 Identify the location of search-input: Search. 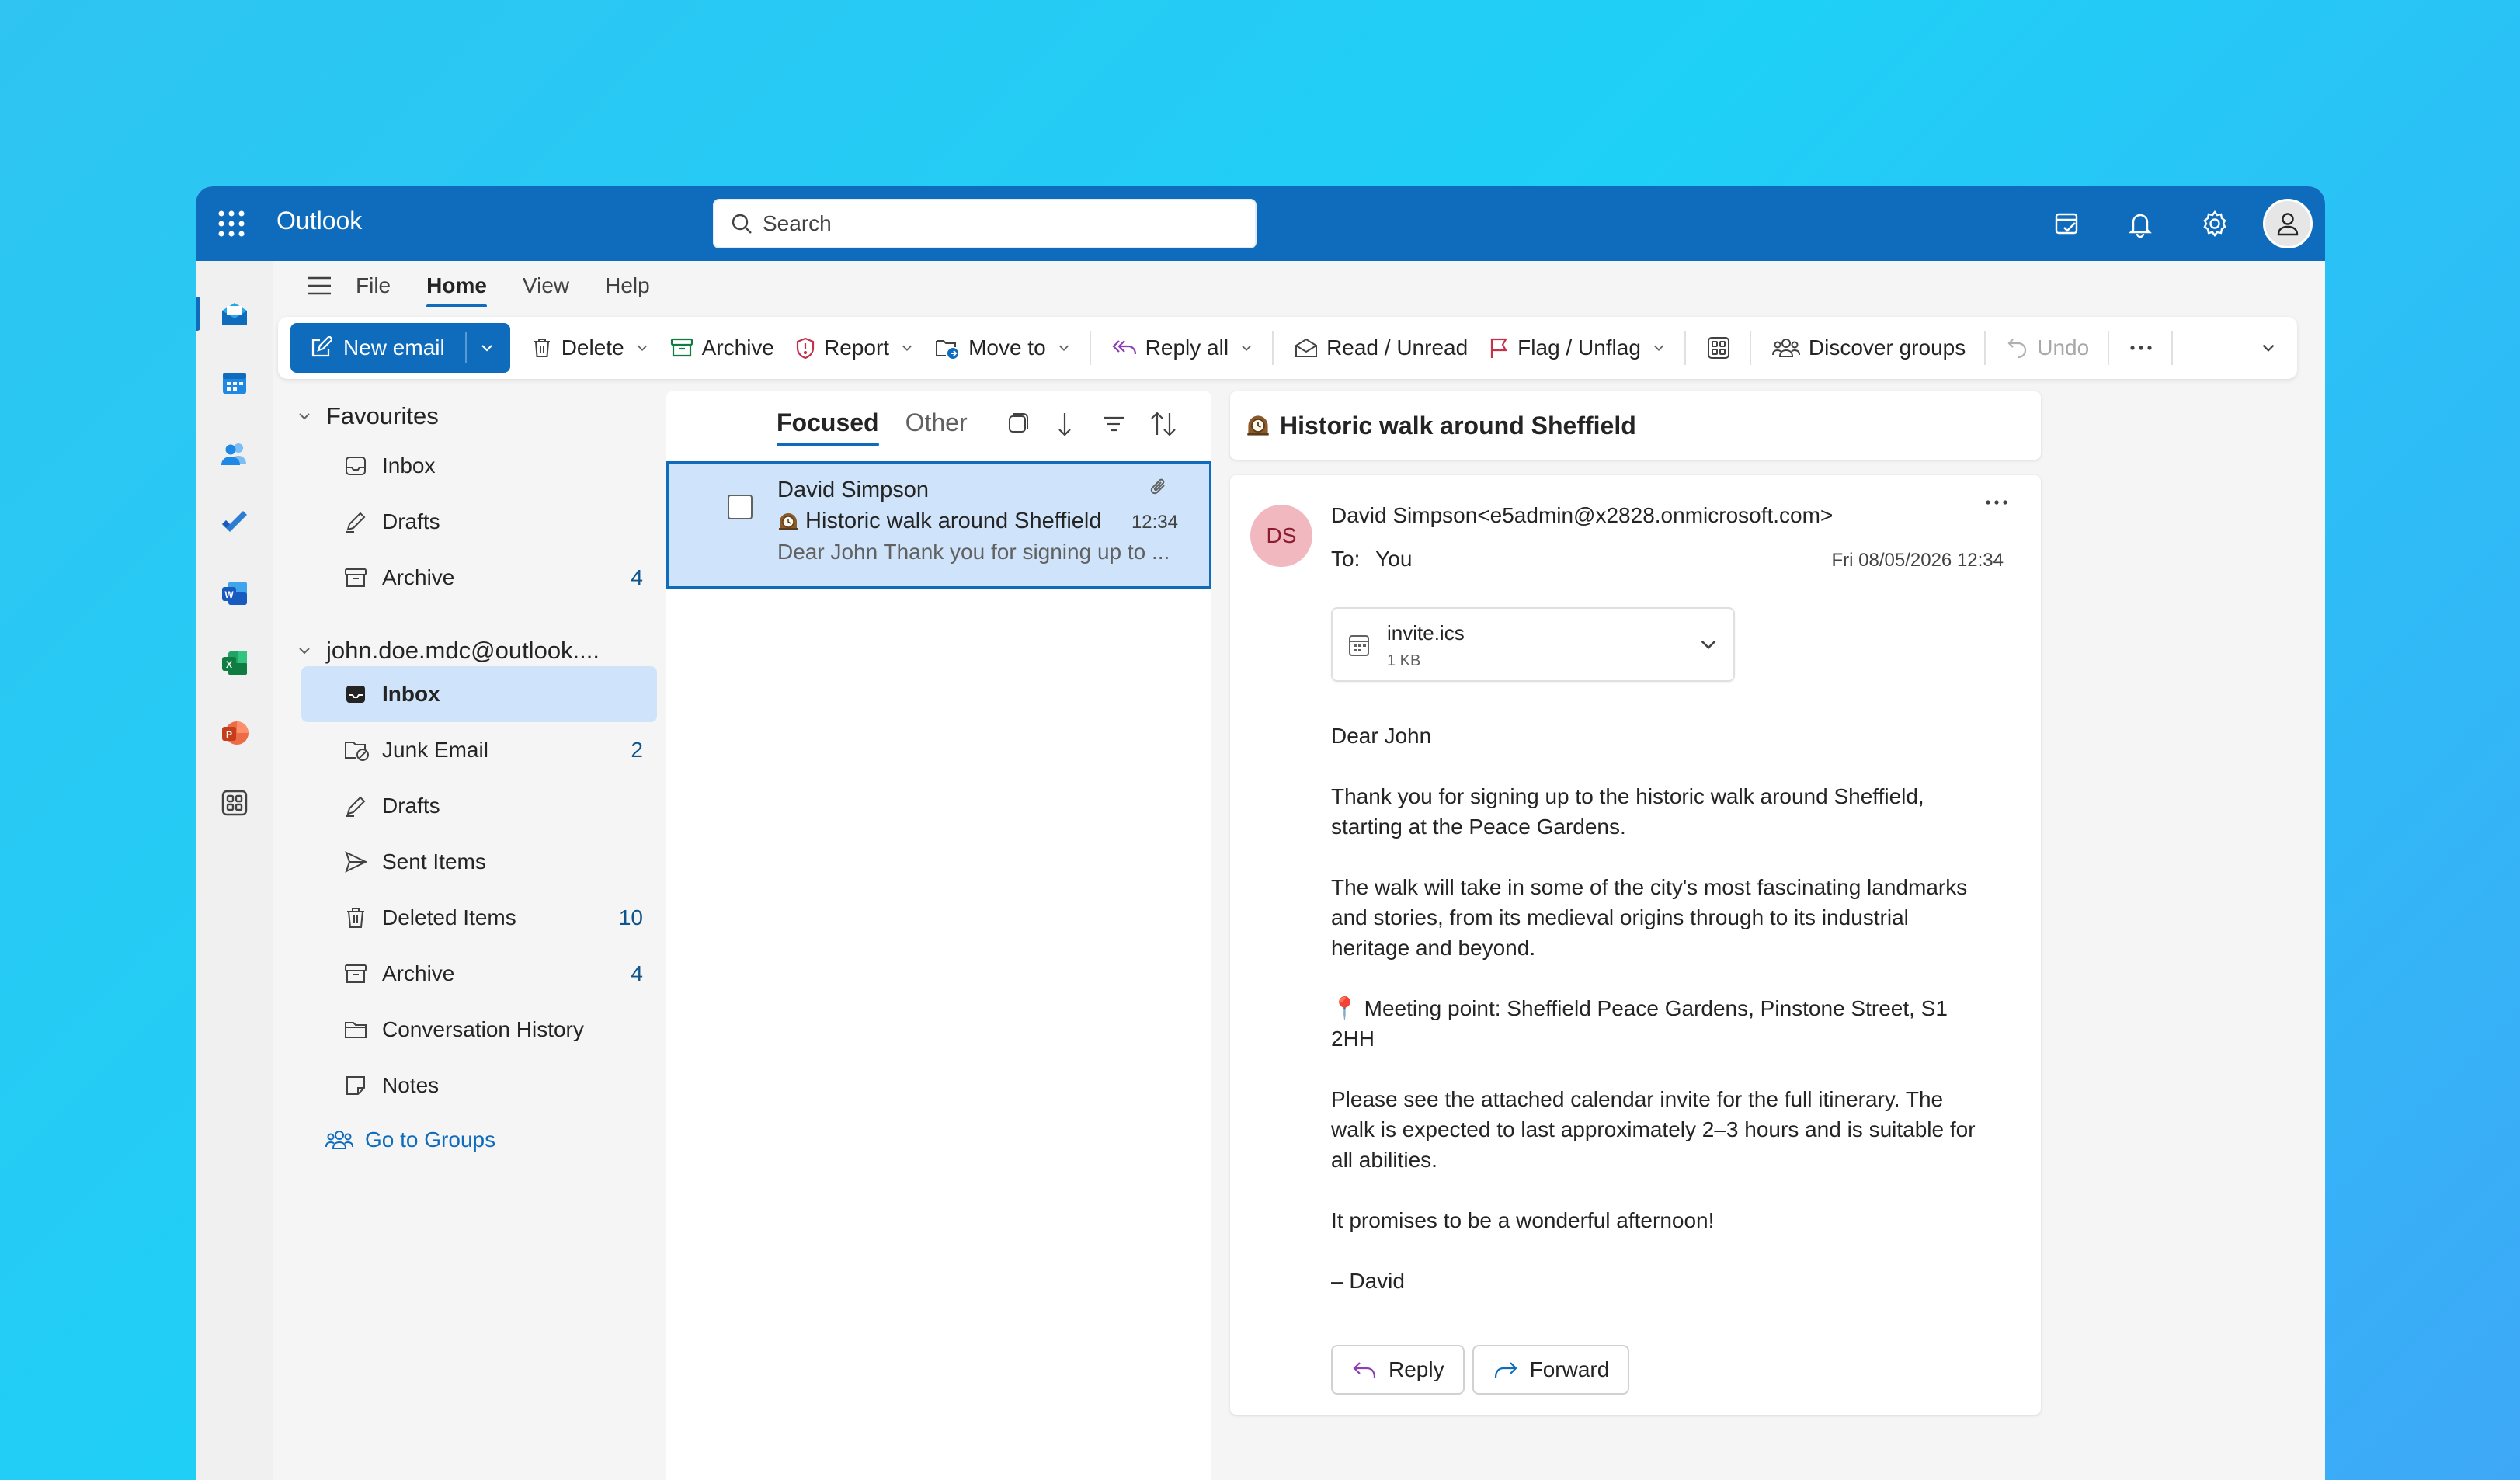
(985, 223).